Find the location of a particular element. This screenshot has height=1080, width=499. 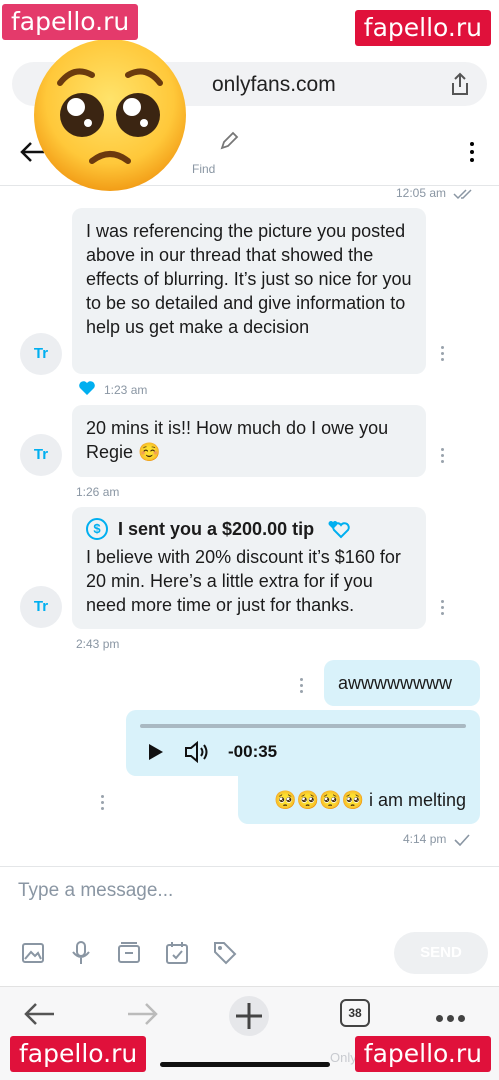

watermark-bottom-right: fapello.ru is located at coordinates (422, 1054).